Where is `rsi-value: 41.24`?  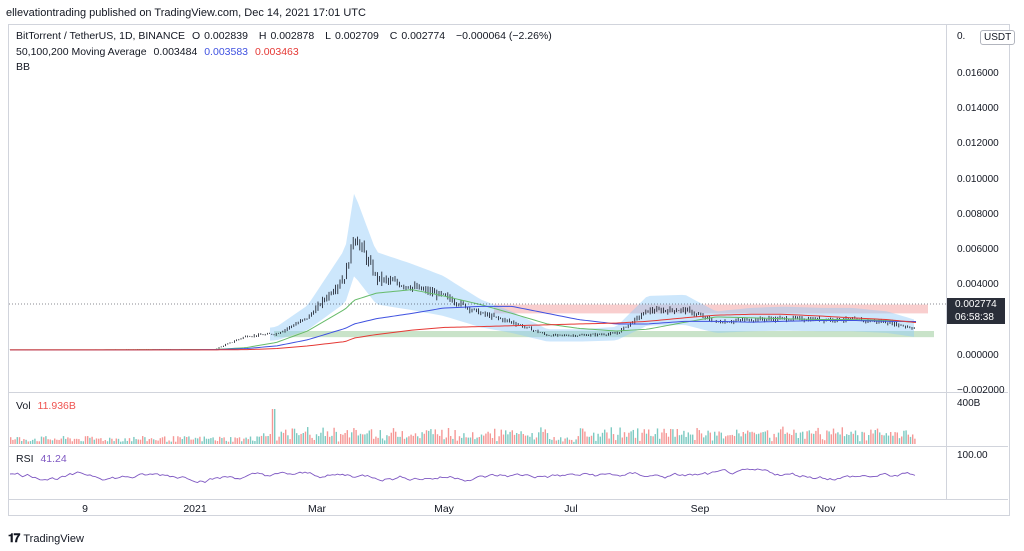
rsi-value: 41.24 is located at coordinates (53, 459).